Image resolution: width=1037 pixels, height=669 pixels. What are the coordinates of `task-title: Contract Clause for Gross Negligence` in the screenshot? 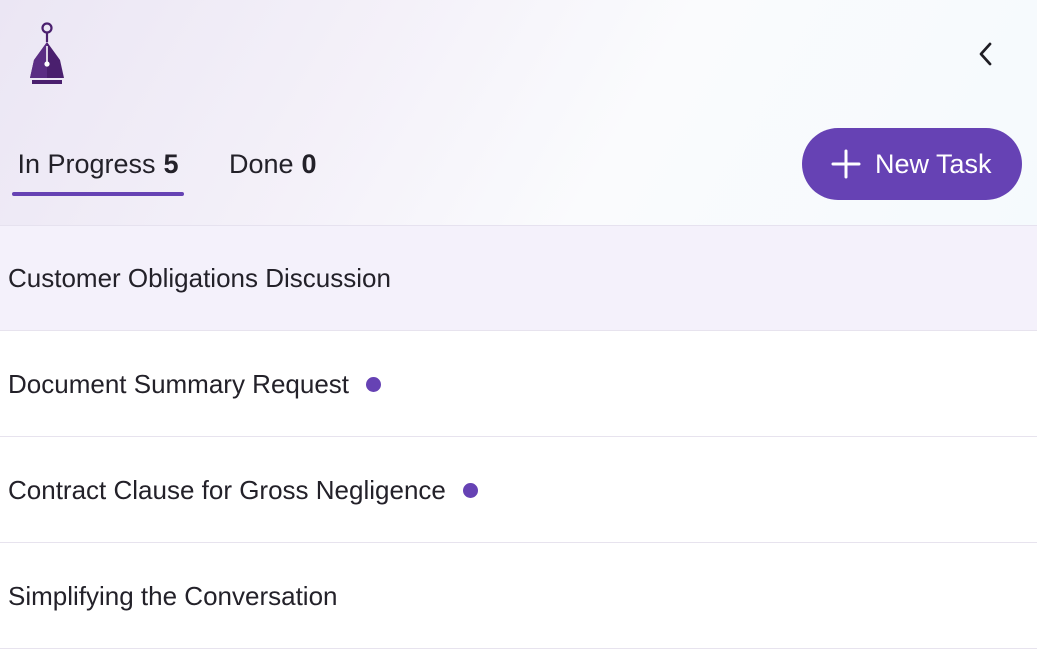 It's located at (227, 489).